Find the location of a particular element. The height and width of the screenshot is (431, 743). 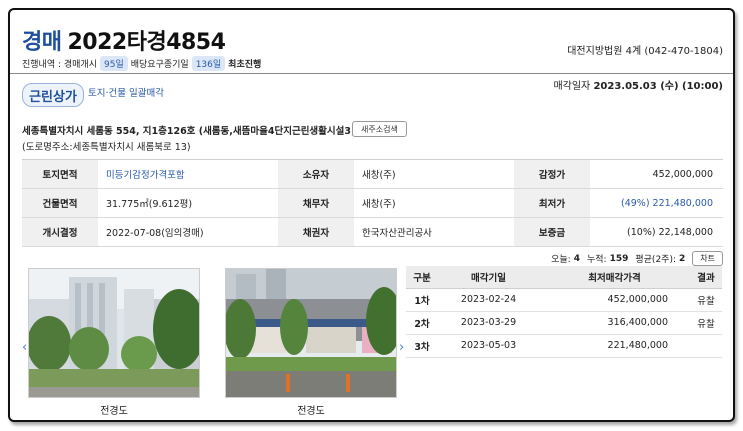

rounds-row: 3차 2023-05-03 221,480,000 is located at coordinates (564, 346).